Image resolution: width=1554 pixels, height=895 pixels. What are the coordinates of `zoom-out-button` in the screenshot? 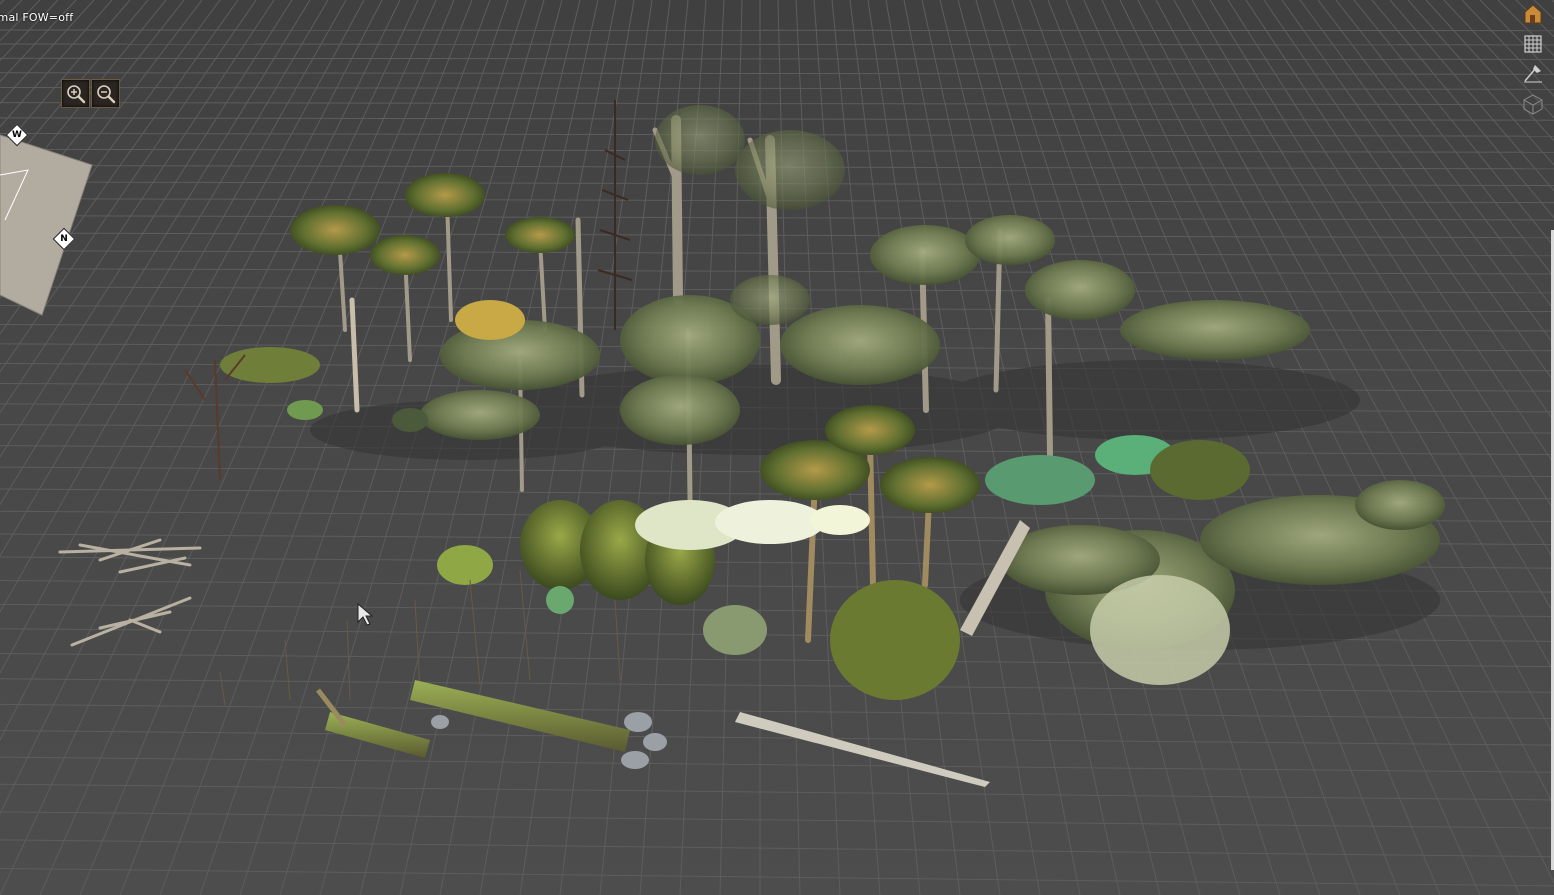 It's located at (105, 93).